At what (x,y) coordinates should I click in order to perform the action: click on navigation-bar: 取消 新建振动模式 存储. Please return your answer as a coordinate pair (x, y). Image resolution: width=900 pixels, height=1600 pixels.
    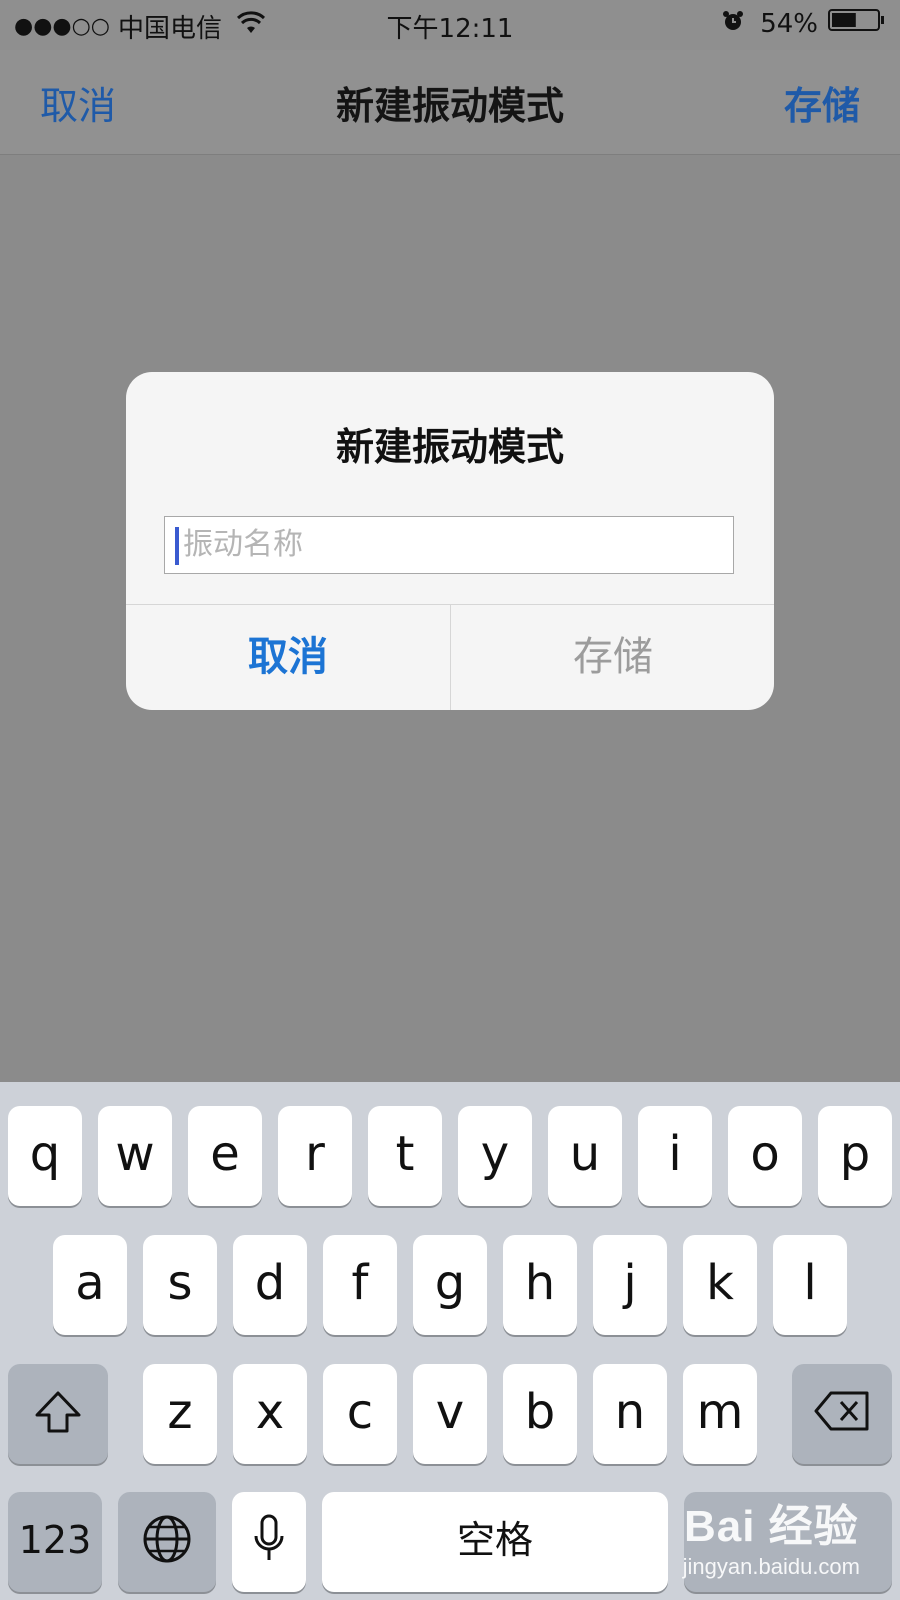
    Looking at the image, I should click on (450, 102).